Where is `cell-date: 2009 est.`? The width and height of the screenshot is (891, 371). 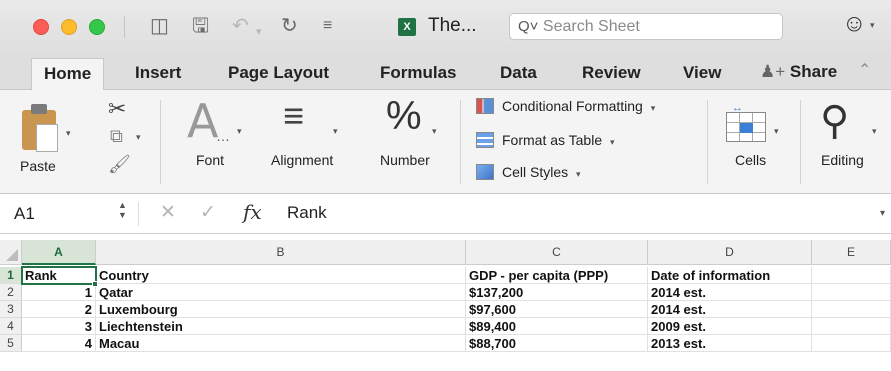 cell-date: 2009 est. is located at coordinates (730, 326).